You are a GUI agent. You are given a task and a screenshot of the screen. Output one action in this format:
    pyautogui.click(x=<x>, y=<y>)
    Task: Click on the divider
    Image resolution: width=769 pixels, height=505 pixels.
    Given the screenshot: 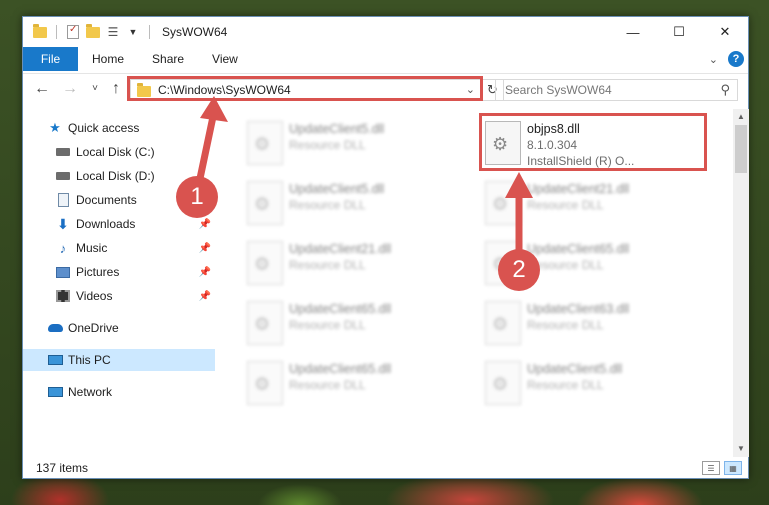 What is the action you would take?
    pyautogui.click(x=56, y=32)
    